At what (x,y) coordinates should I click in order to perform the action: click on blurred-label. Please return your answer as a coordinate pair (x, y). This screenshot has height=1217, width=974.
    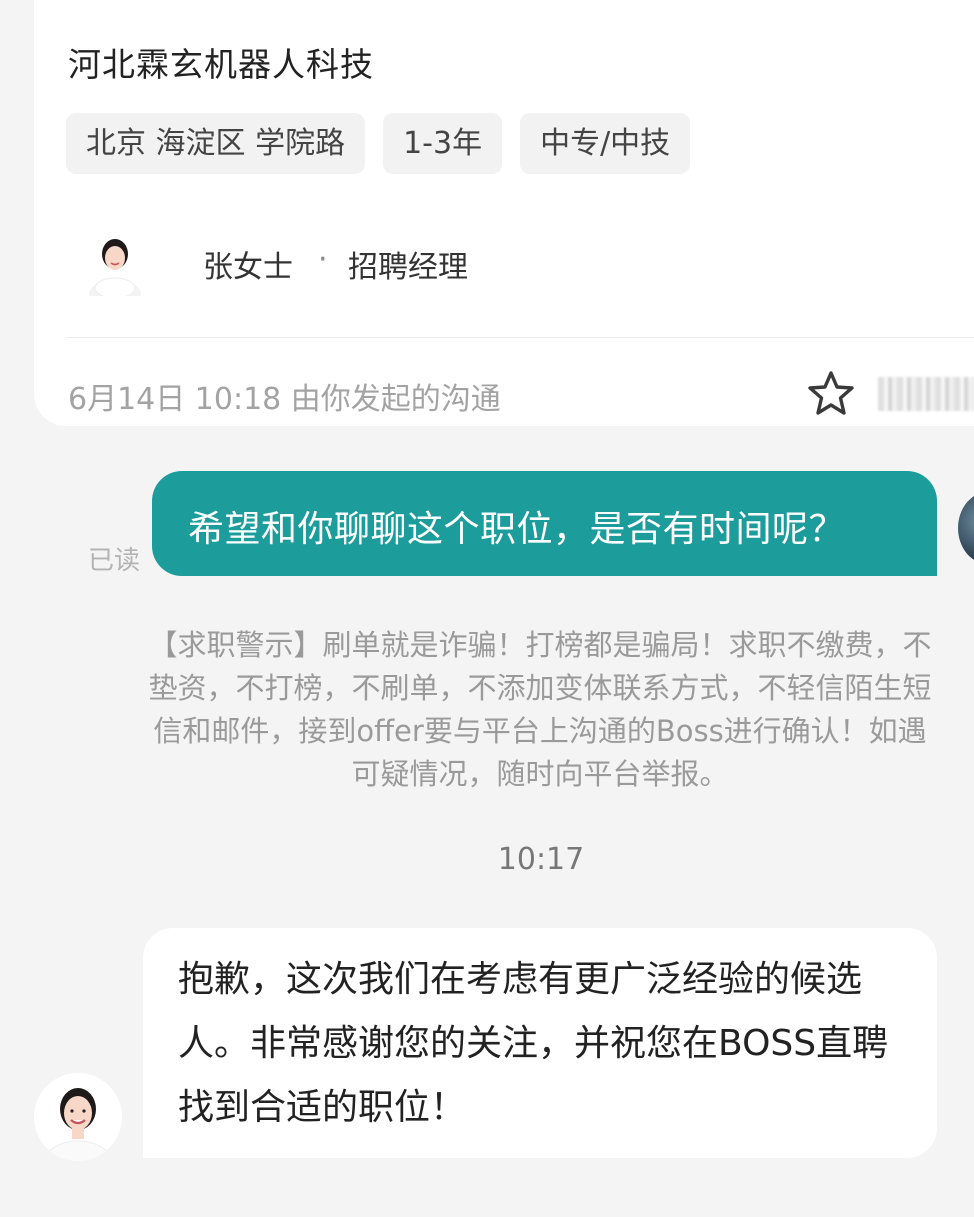
    Looking at the image, I should click on (926, 394).